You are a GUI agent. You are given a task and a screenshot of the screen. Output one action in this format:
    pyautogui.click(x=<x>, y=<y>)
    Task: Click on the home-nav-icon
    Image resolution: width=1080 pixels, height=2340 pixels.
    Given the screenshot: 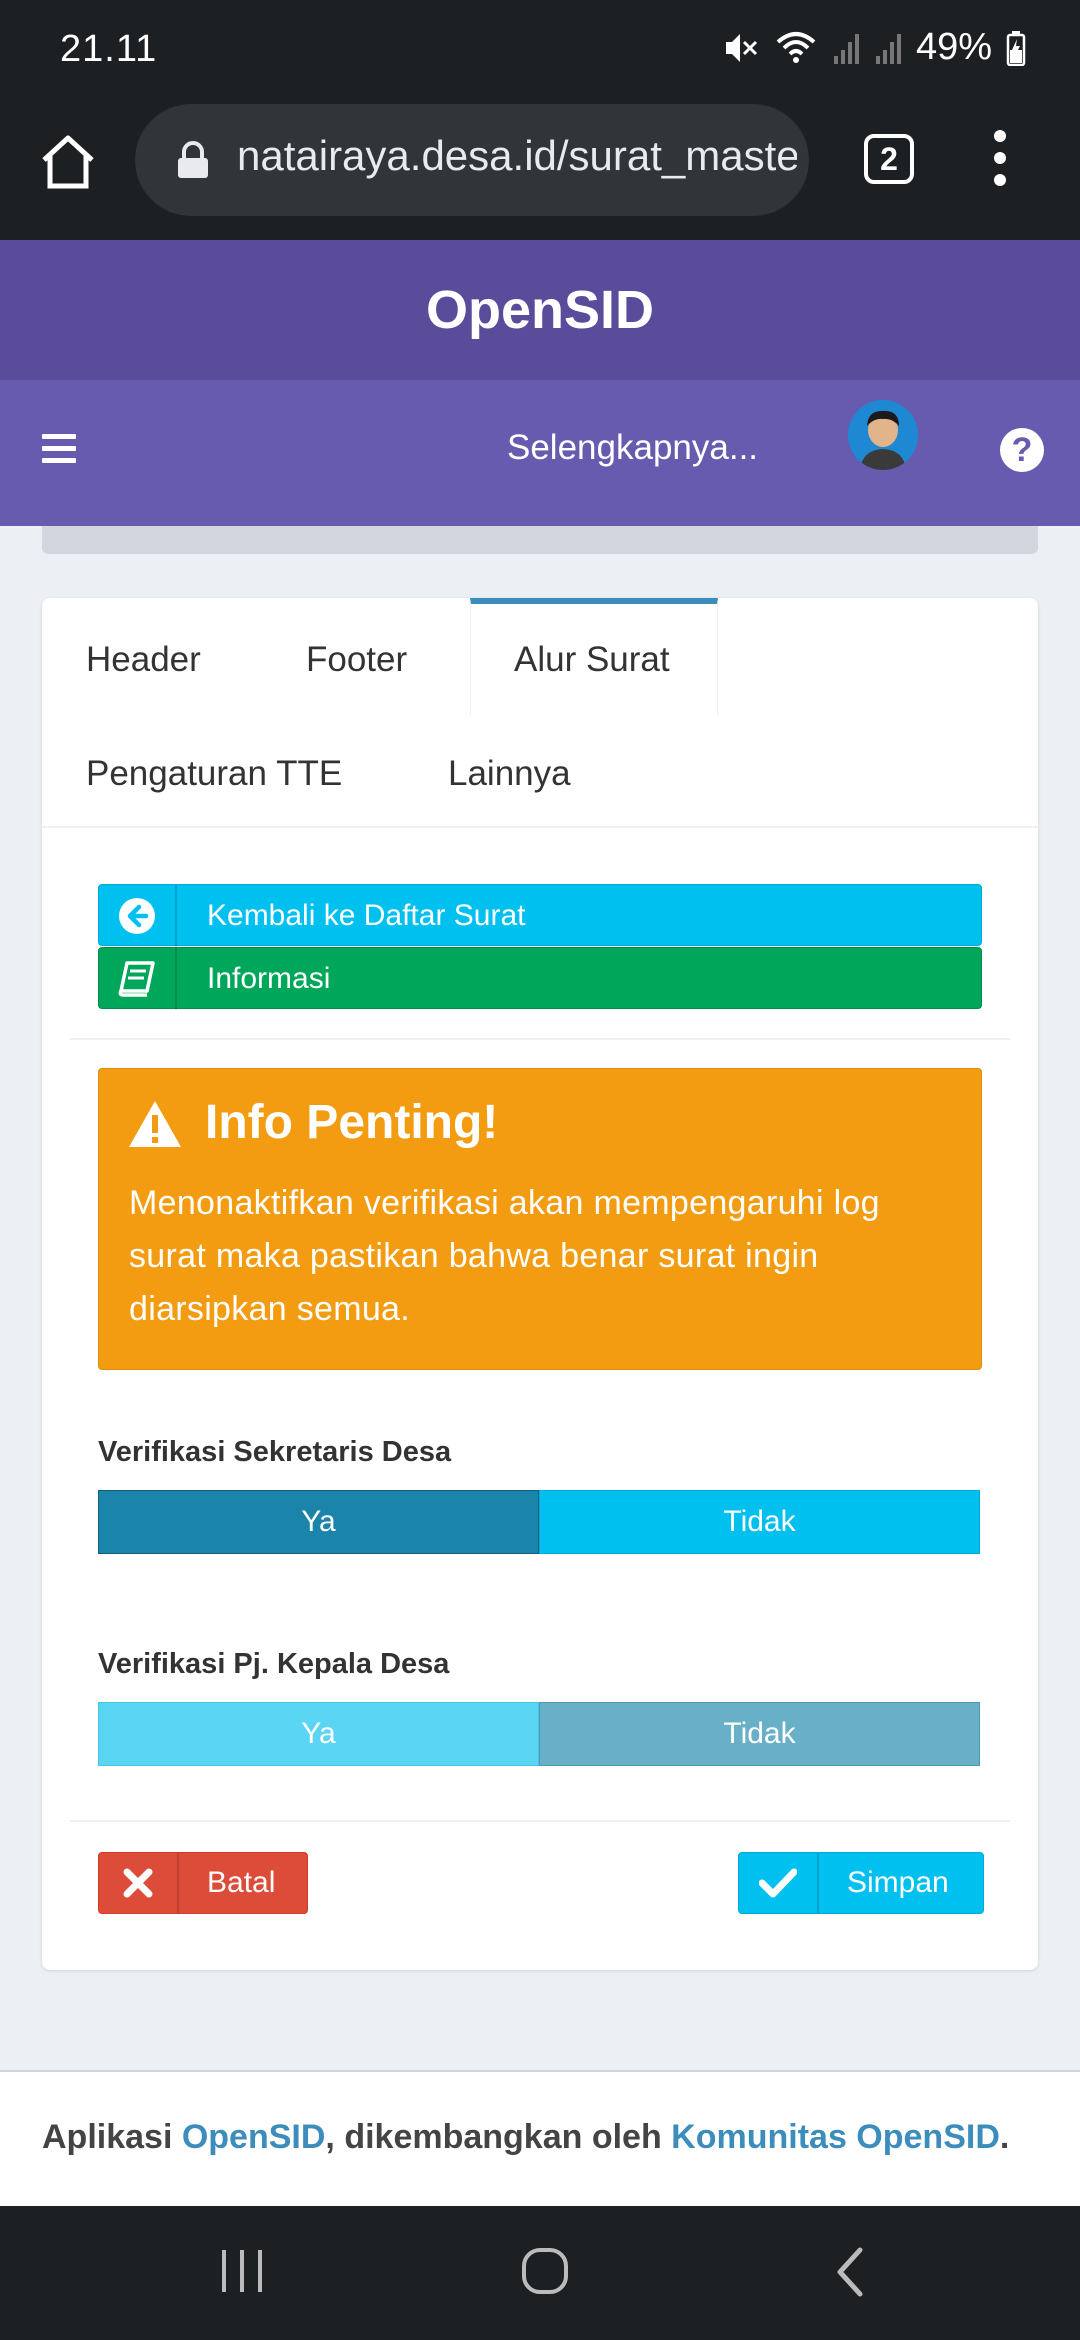 What is the action you would take?
    pyautogui.click(x=545, y=2271)
    